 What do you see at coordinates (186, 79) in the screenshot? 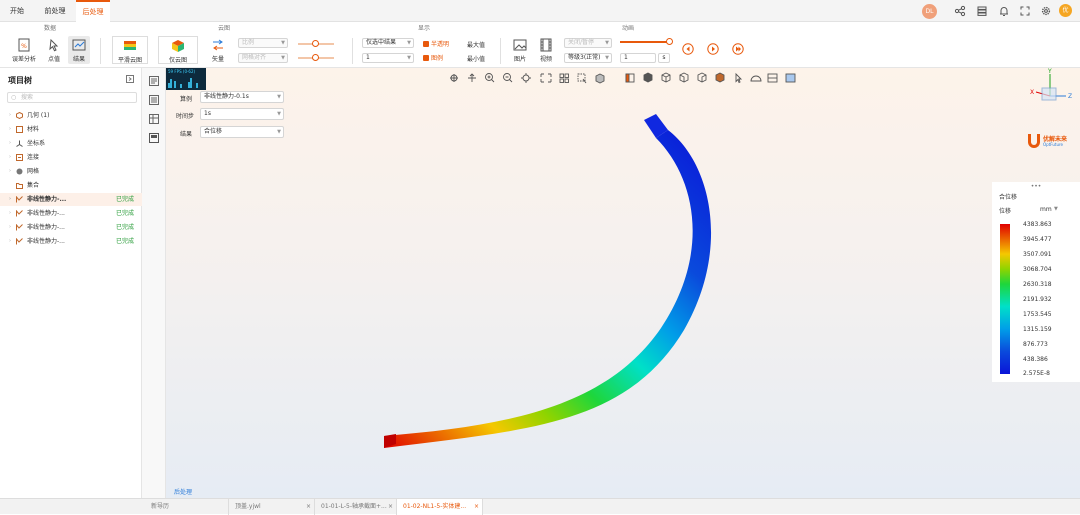
I see `fps-monitor: 59 FPS (0-62)` at bounding box center [186, 79].